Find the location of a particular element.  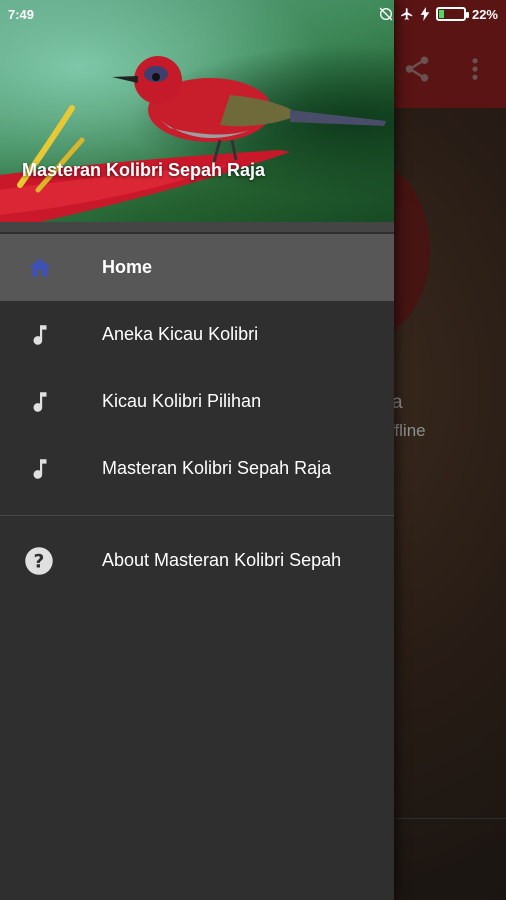

sync-off-icon is located at coordinates (386, 14).